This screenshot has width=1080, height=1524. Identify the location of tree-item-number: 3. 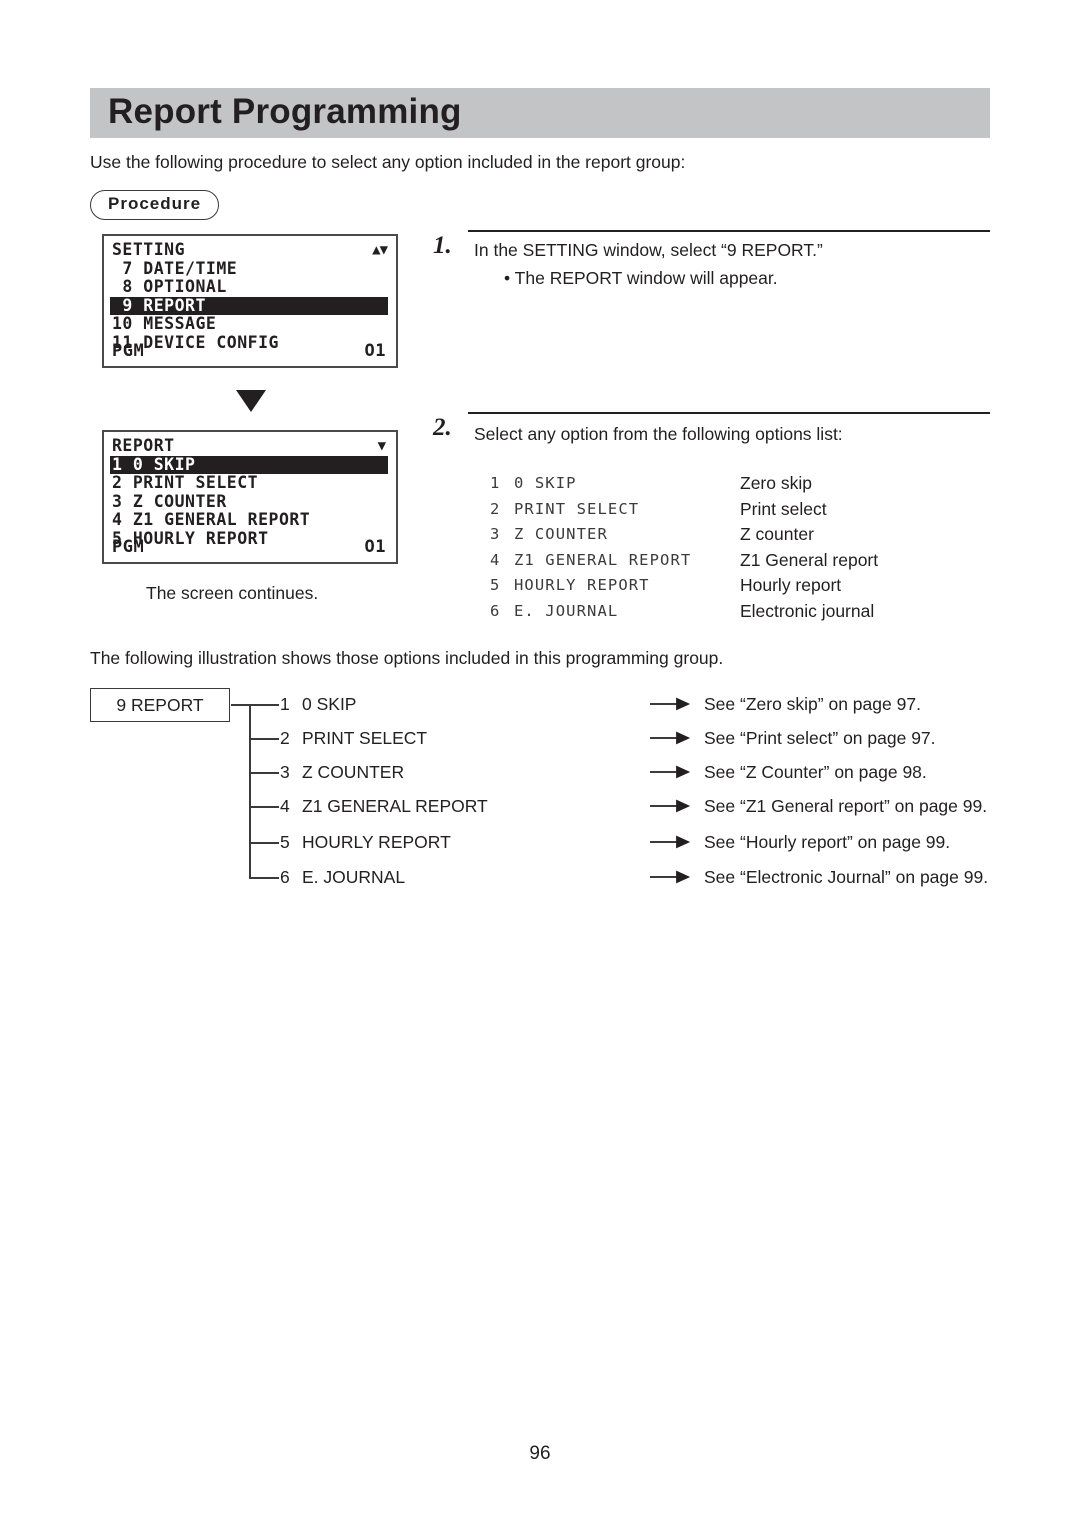
(285, 772).